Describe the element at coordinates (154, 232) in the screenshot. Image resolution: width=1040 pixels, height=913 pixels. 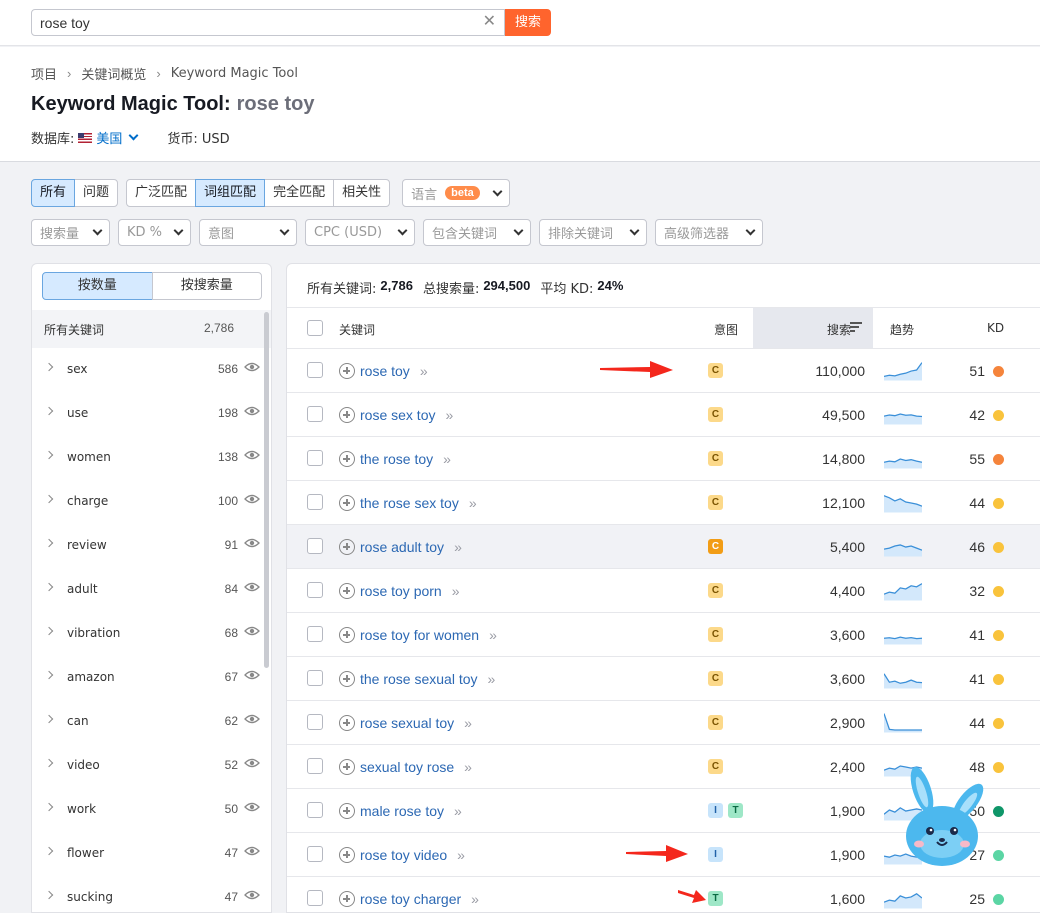
I see `kd-filter: KD %` at that location.